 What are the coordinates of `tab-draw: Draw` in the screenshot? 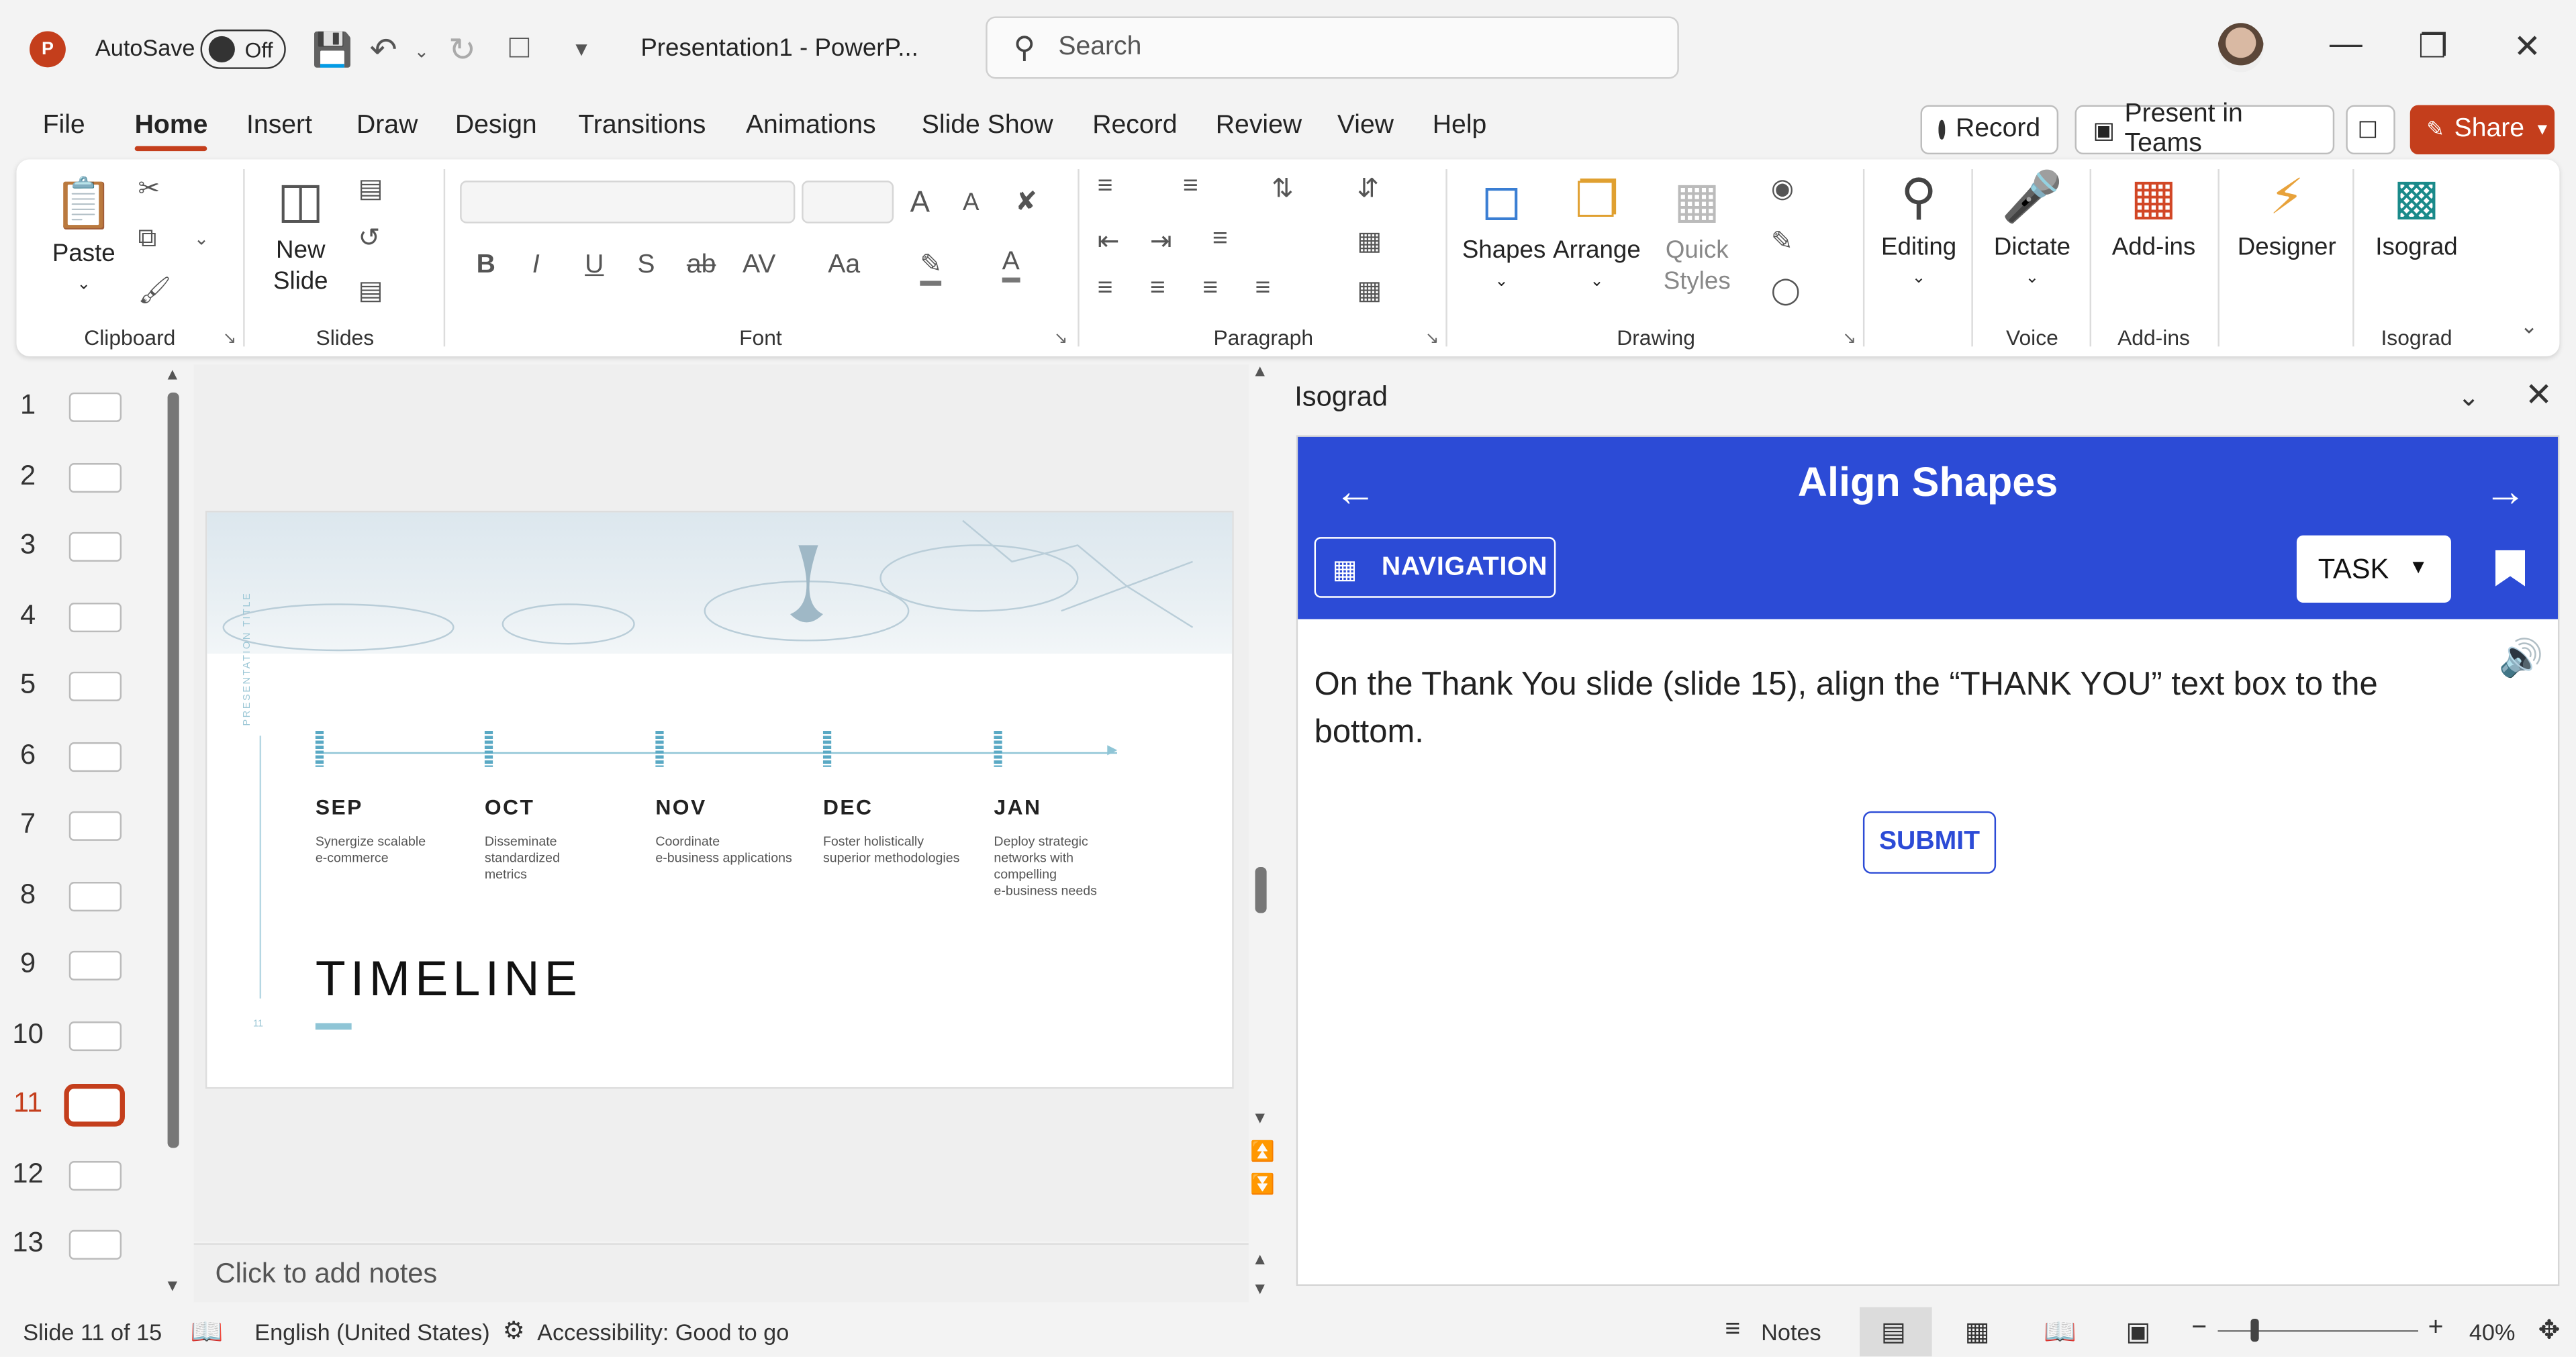 It's located at (387, 126).